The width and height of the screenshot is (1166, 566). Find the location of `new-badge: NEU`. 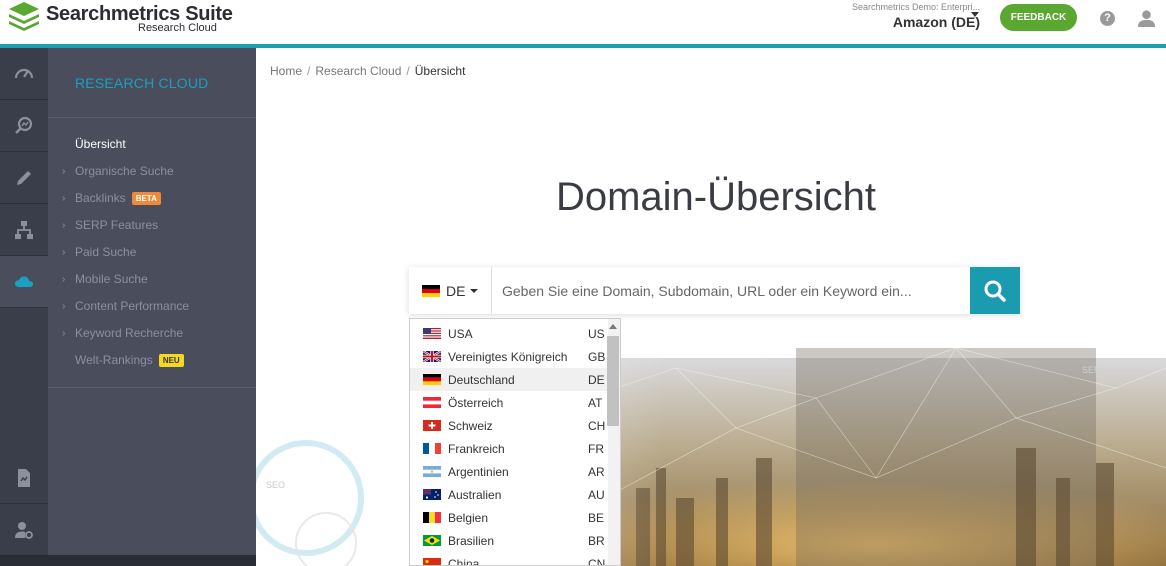

new-badge: NEU is located at coordinates (171, 360).